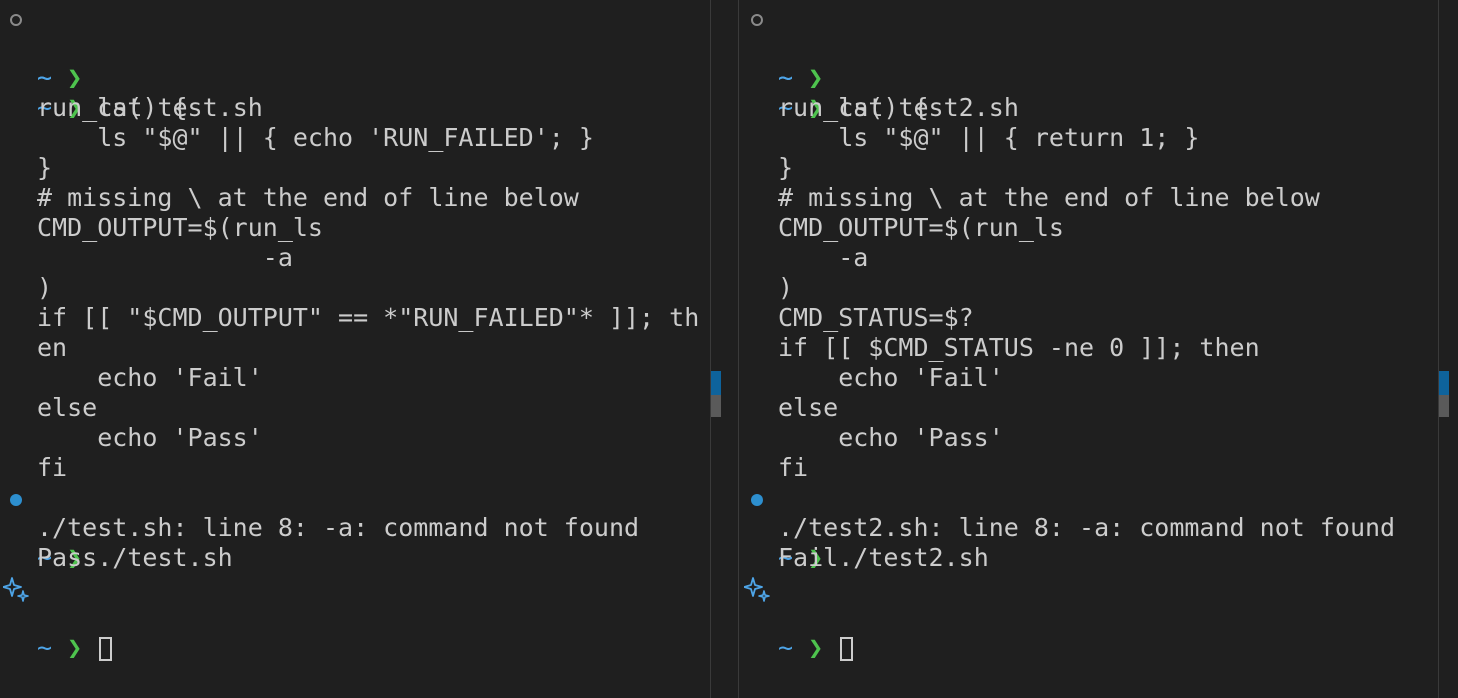 The width and height of the screenshot is (1458, 698). What do you see at coordinates (165, 557) in the screenshot?
I see `command-text: ./test.sh` at bounding box center [165, 557].